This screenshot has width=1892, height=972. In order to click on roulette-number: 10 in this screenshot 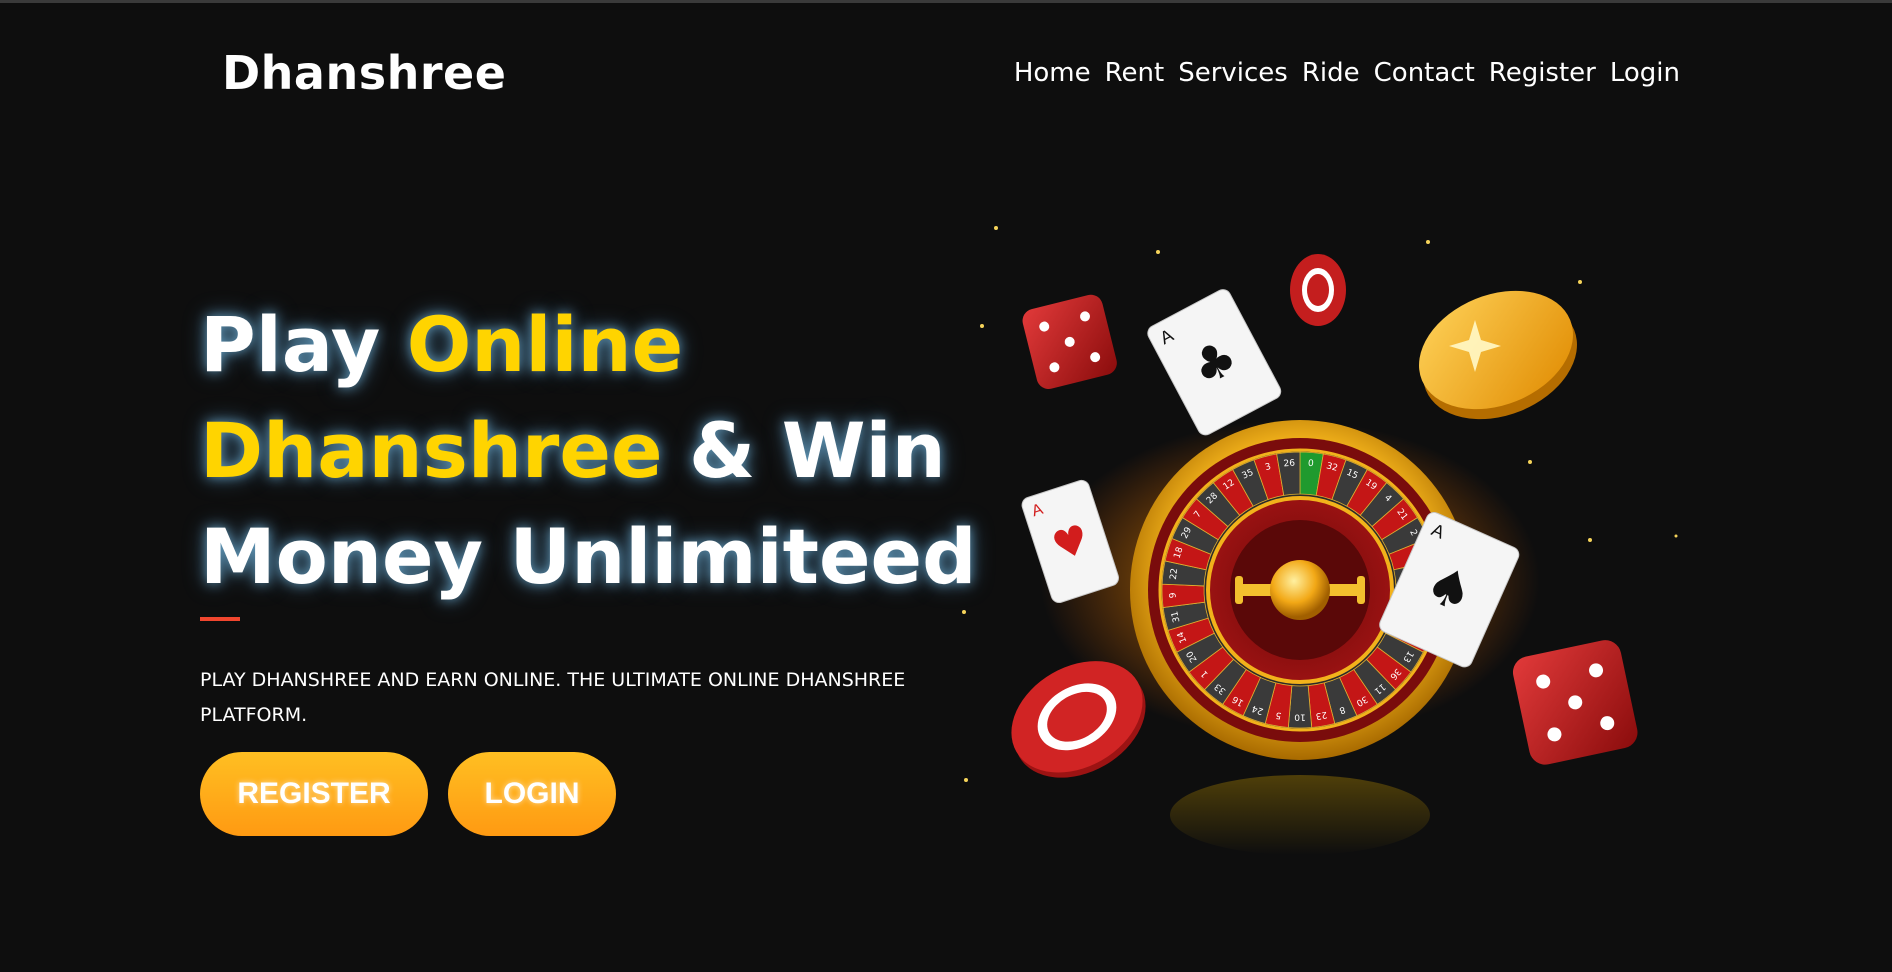, I will do `click(1300, 717)`.